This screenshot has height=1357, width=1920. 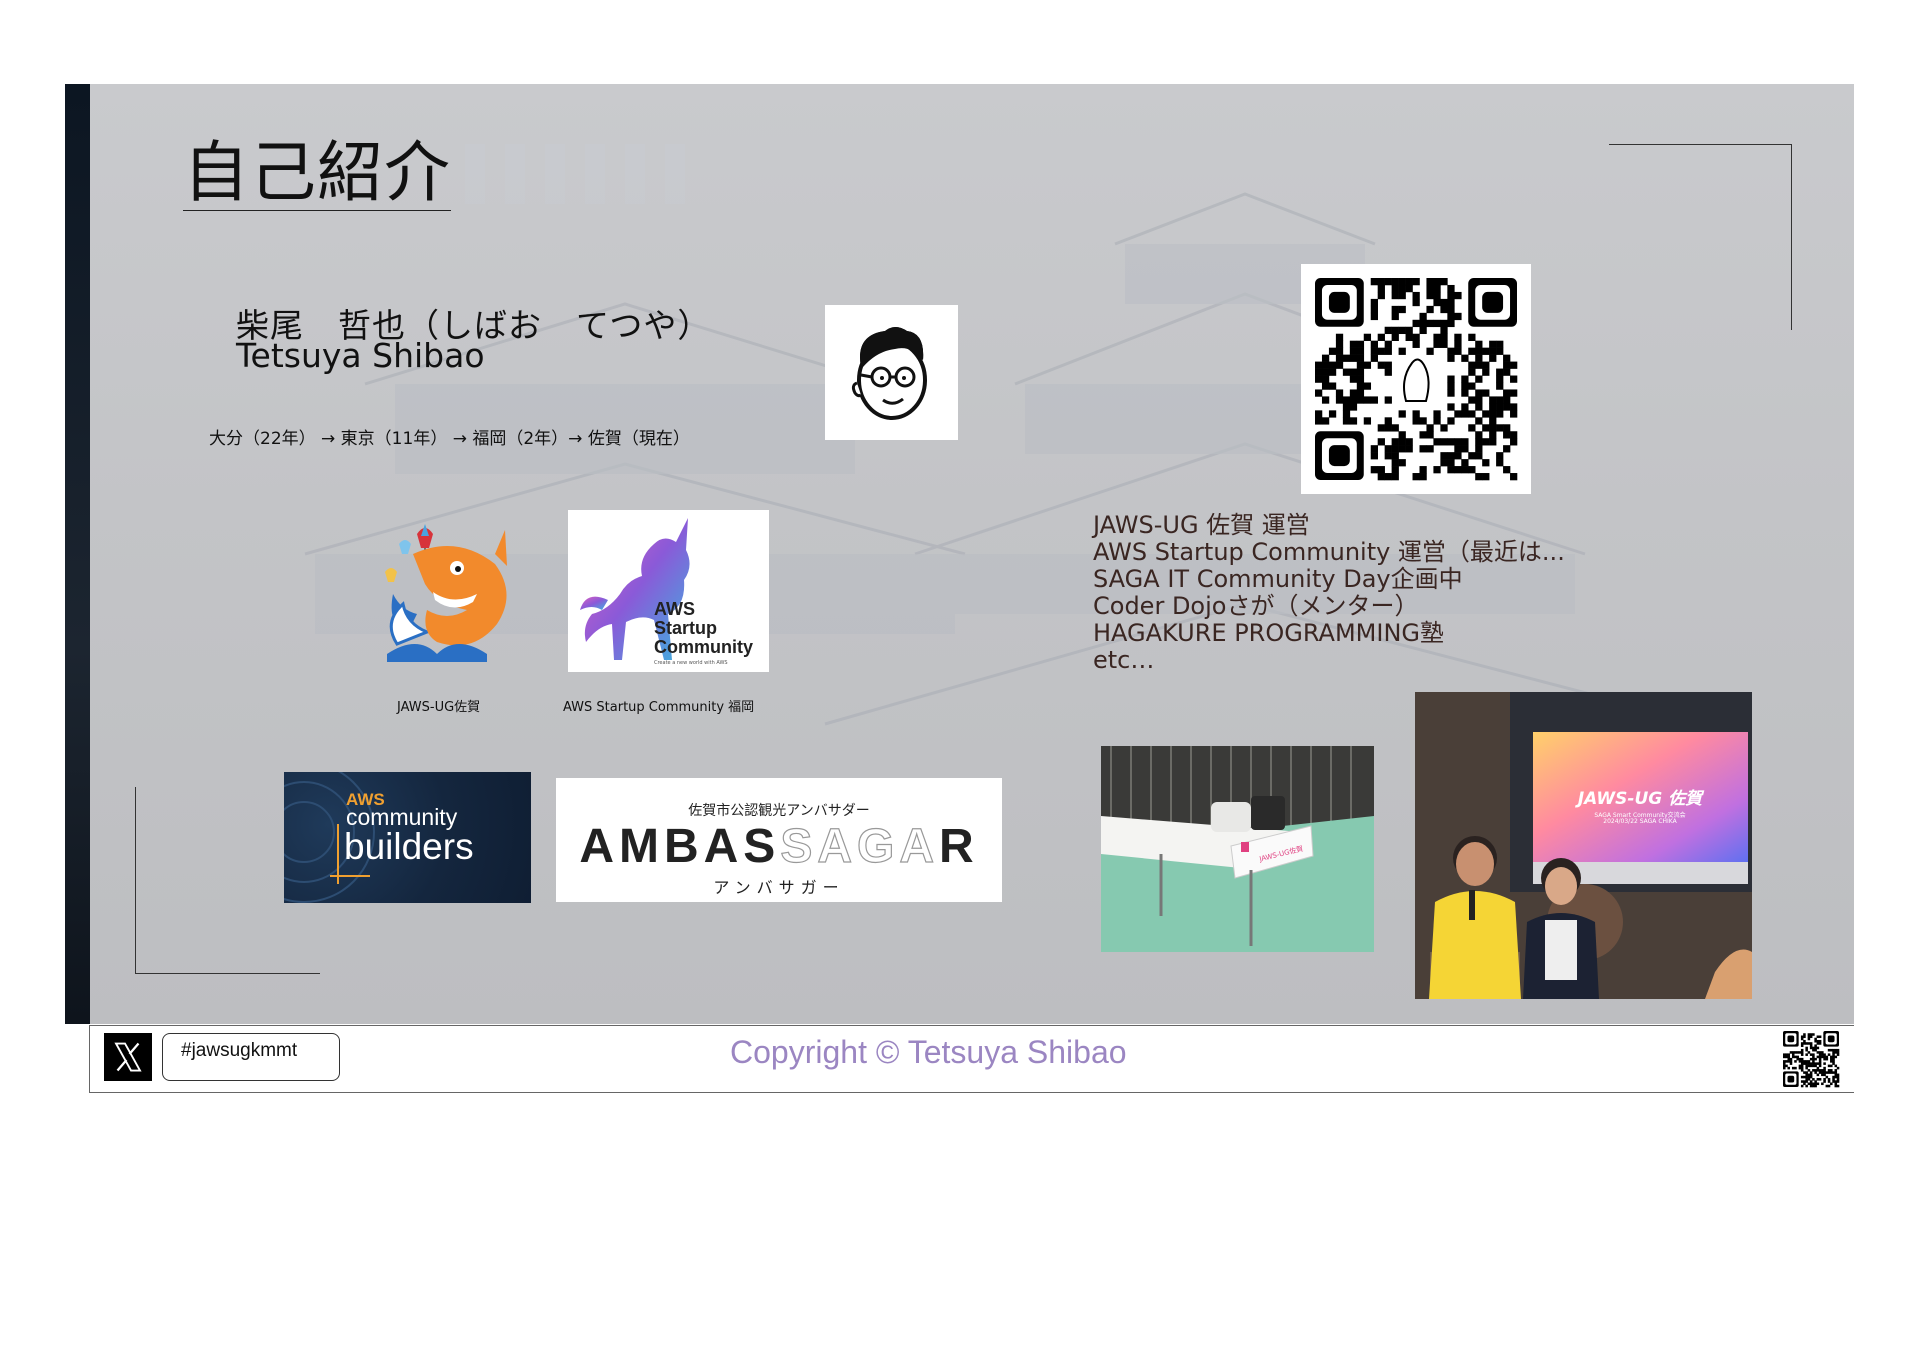 What do you see at coordinates (409, 846) in the screenshot?
I see `builders-builders-text: builders` at bounding box center [409, 846].